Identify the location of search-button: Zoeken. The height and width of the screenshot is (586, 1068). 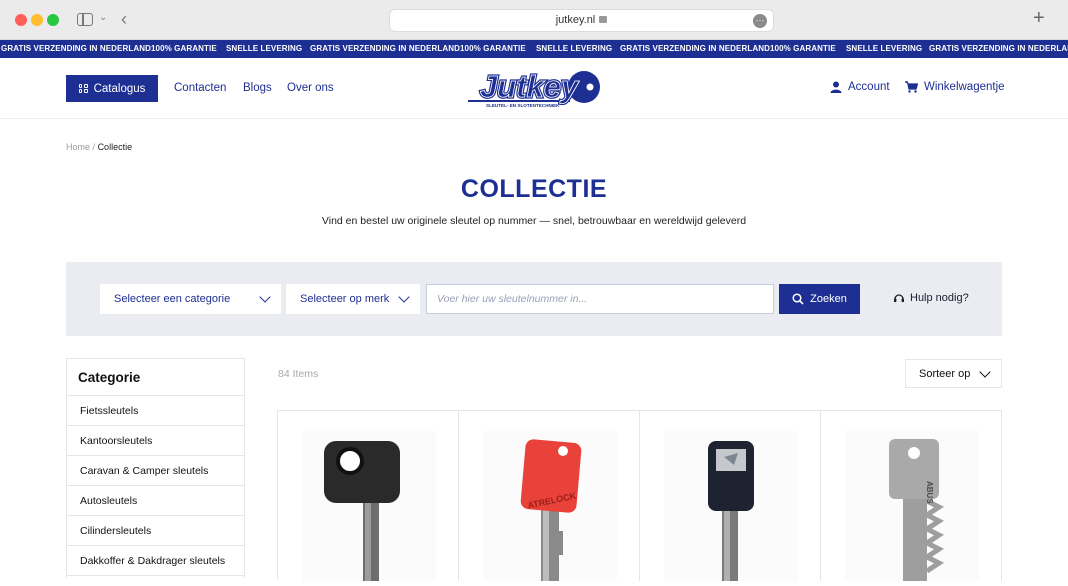
(819, 299).